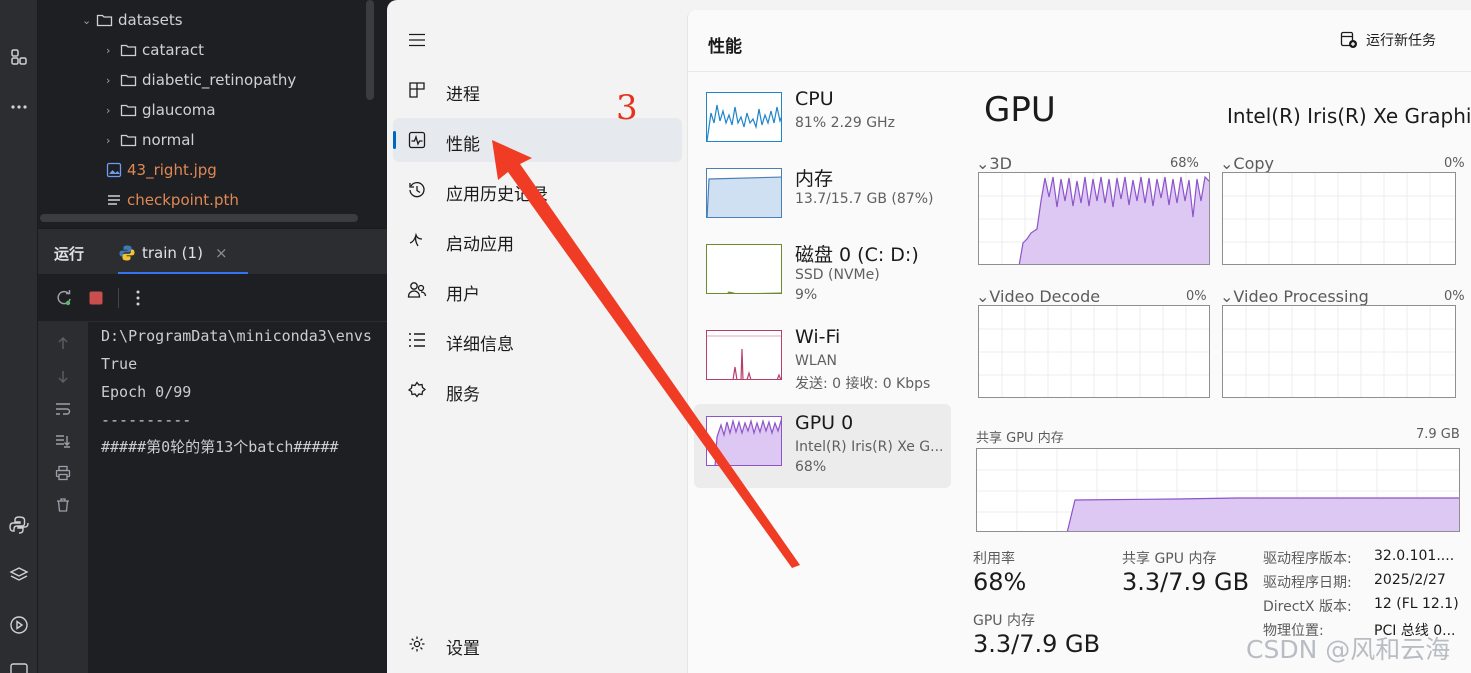 The width and height of the screenshot is (1471, 673). I want to click on tree-folder-normal: › normal, so click(150, 140).